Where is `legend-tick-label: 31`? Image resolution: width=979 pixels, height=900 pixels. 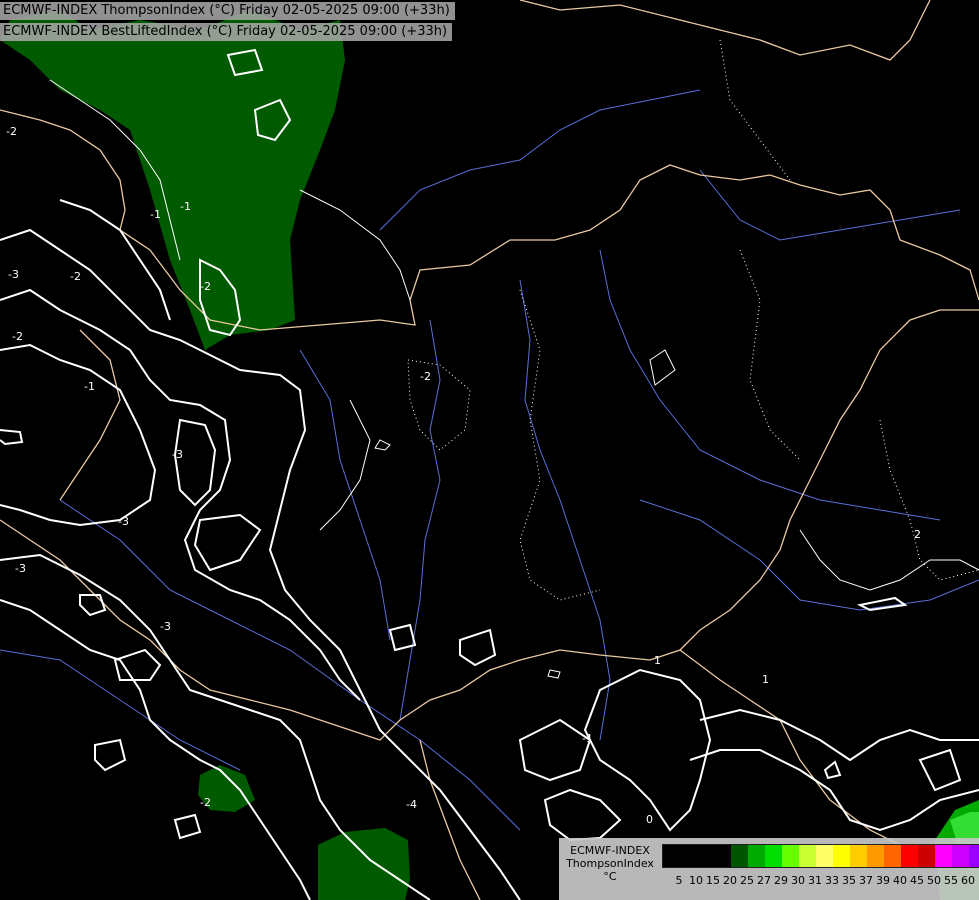
legend-tick-label: 31 is located at coordinates (815, 880).